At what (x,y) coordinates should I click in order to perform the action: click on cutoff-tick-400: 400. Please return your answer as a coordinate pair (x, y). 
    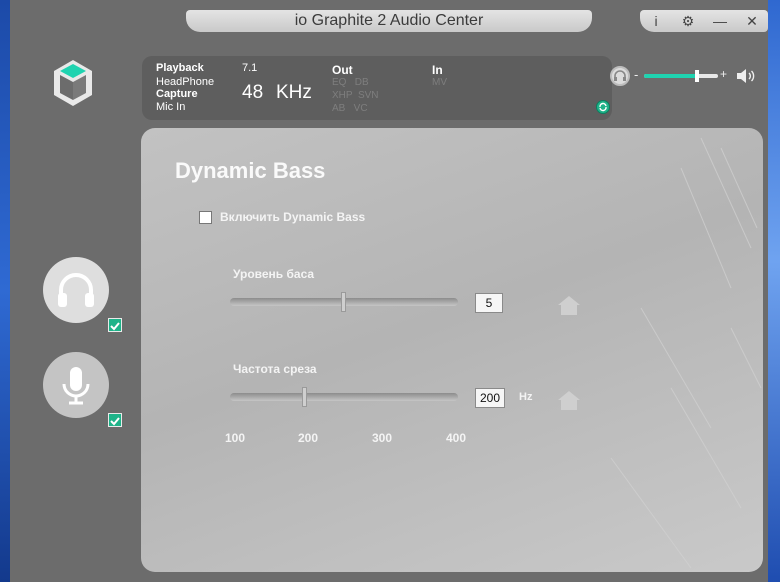
    Looking at the image, I should click on (456, 438).